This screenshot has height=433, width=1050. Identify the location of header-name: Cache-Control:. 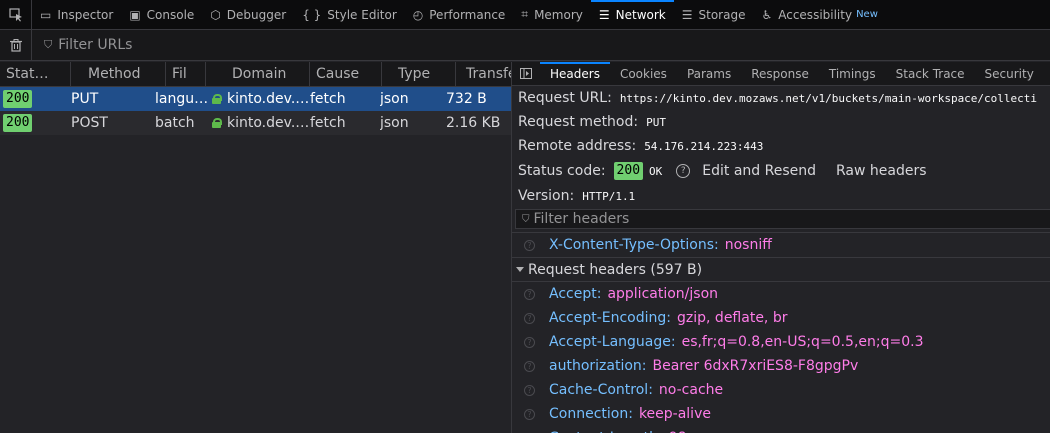
(601, 390).